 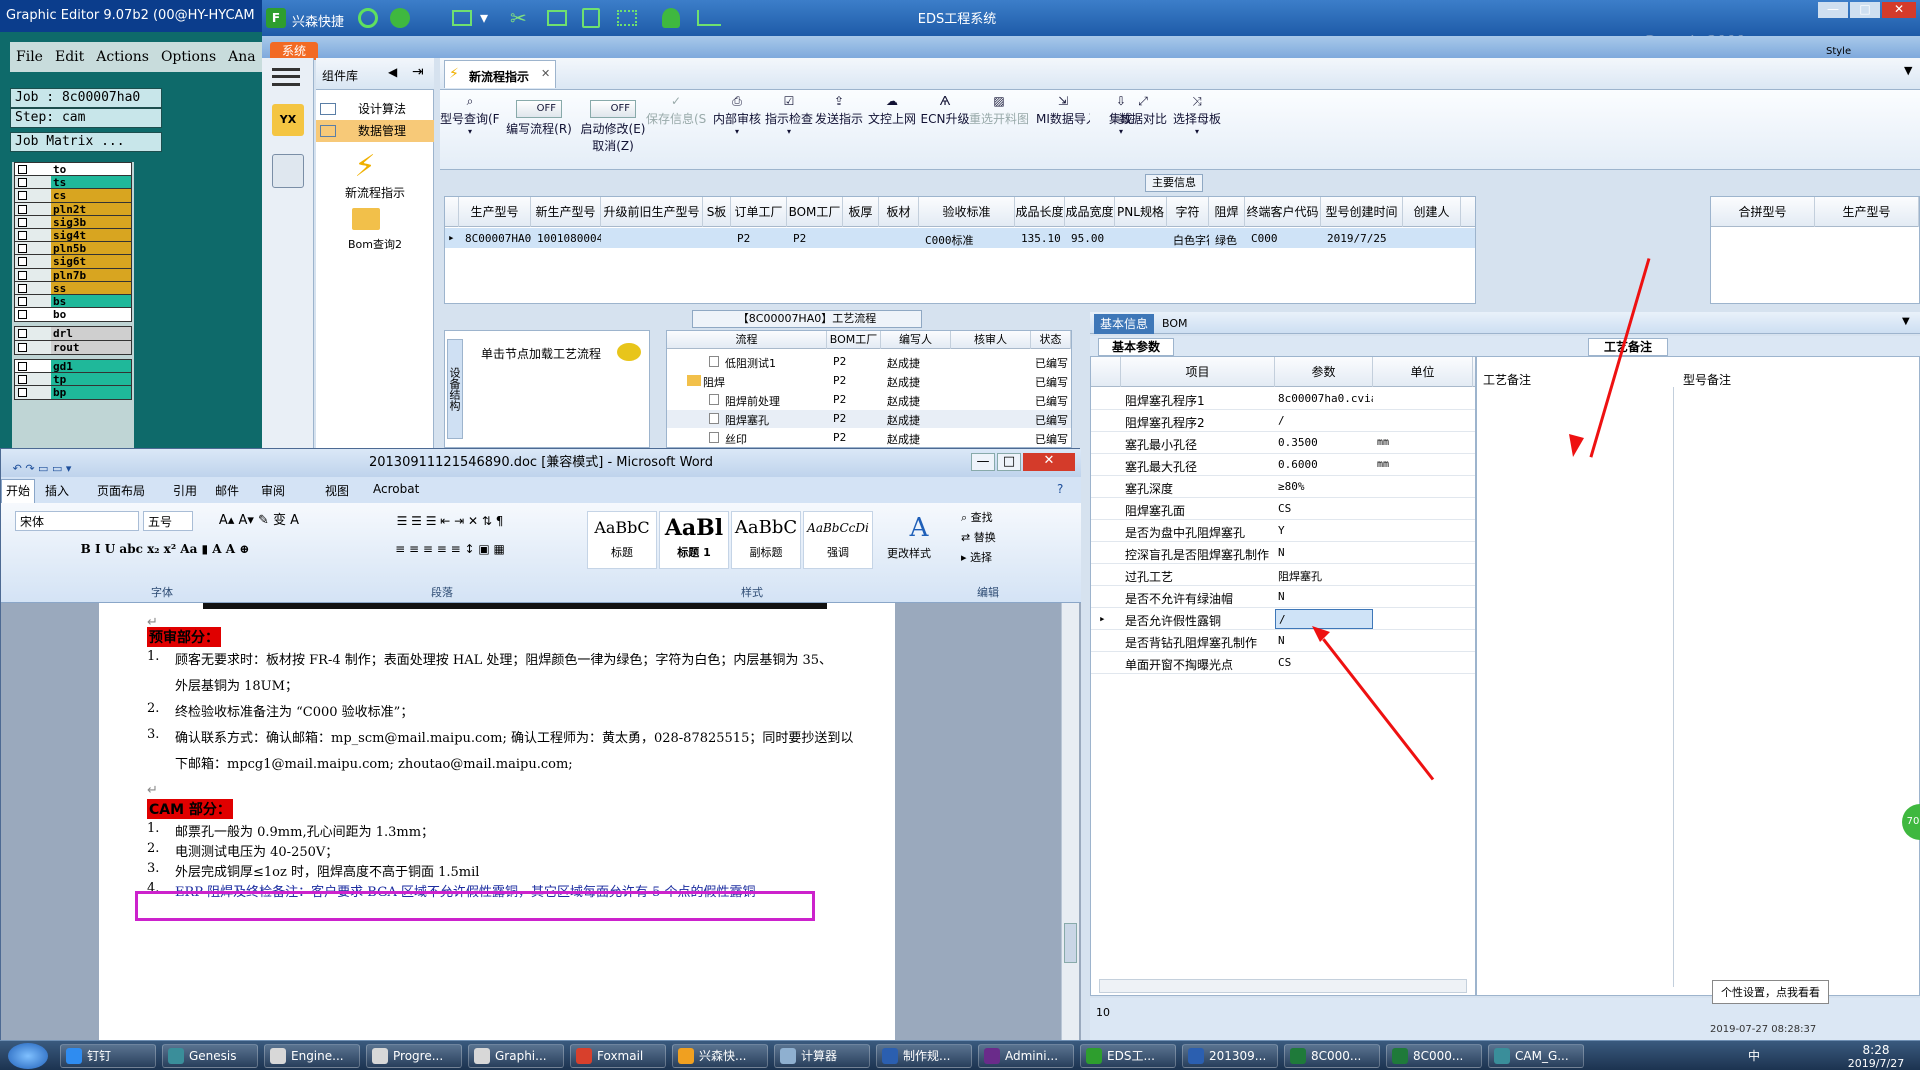 What do you see at coordinates (1754, 1055) in the screenshot?
I see `ime-indicator: 中` at bounding box center [1754, 1055].